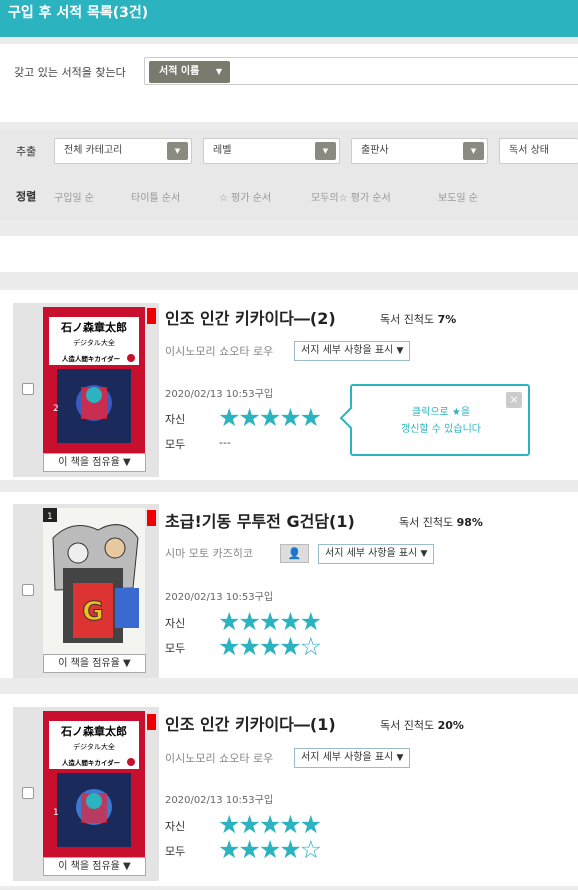  Describe the element at coordinates (441, 412) in the screenshot. I see `tooltip-line-1: 클릭으로 ★을` at that location.